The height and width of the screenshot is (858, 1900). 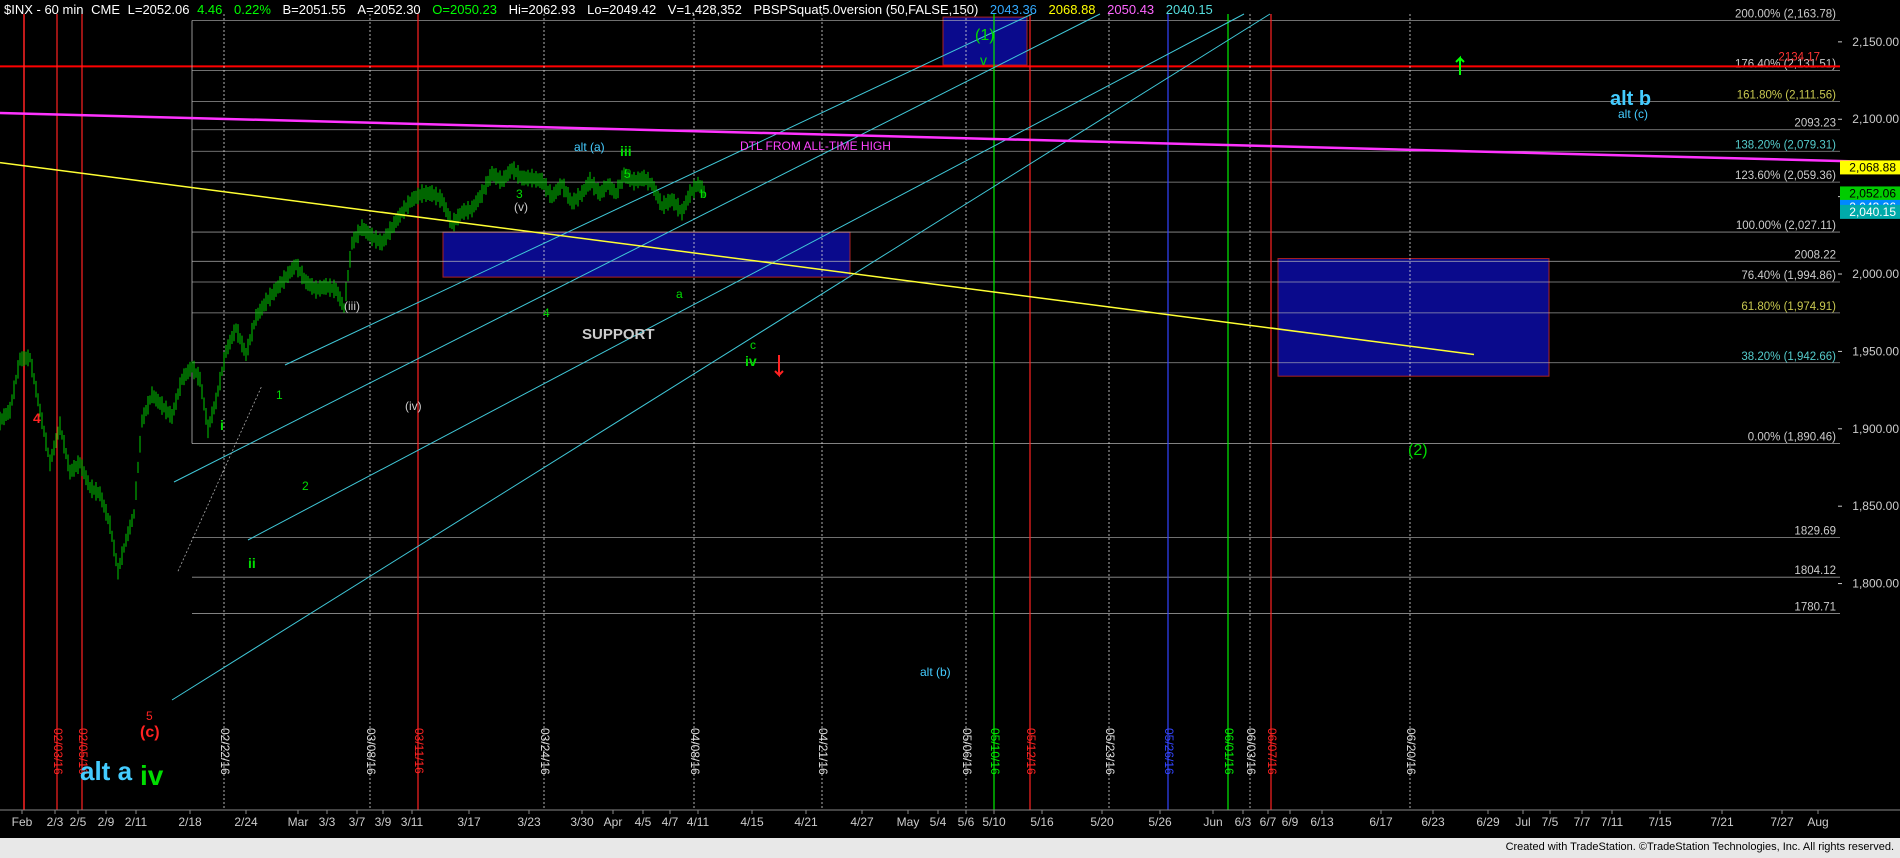 I want to click on header-change: 4.46, so click(x=210, y=9).